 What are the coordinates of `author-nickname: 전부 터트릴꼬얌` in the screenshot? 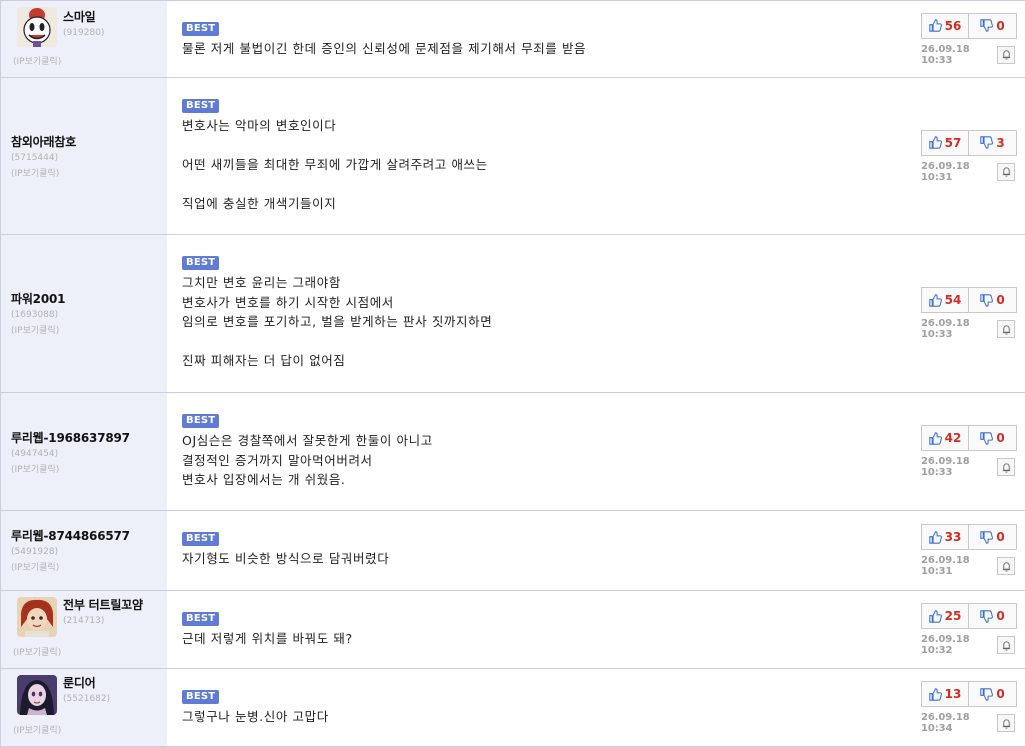 It's located at (103, 604).